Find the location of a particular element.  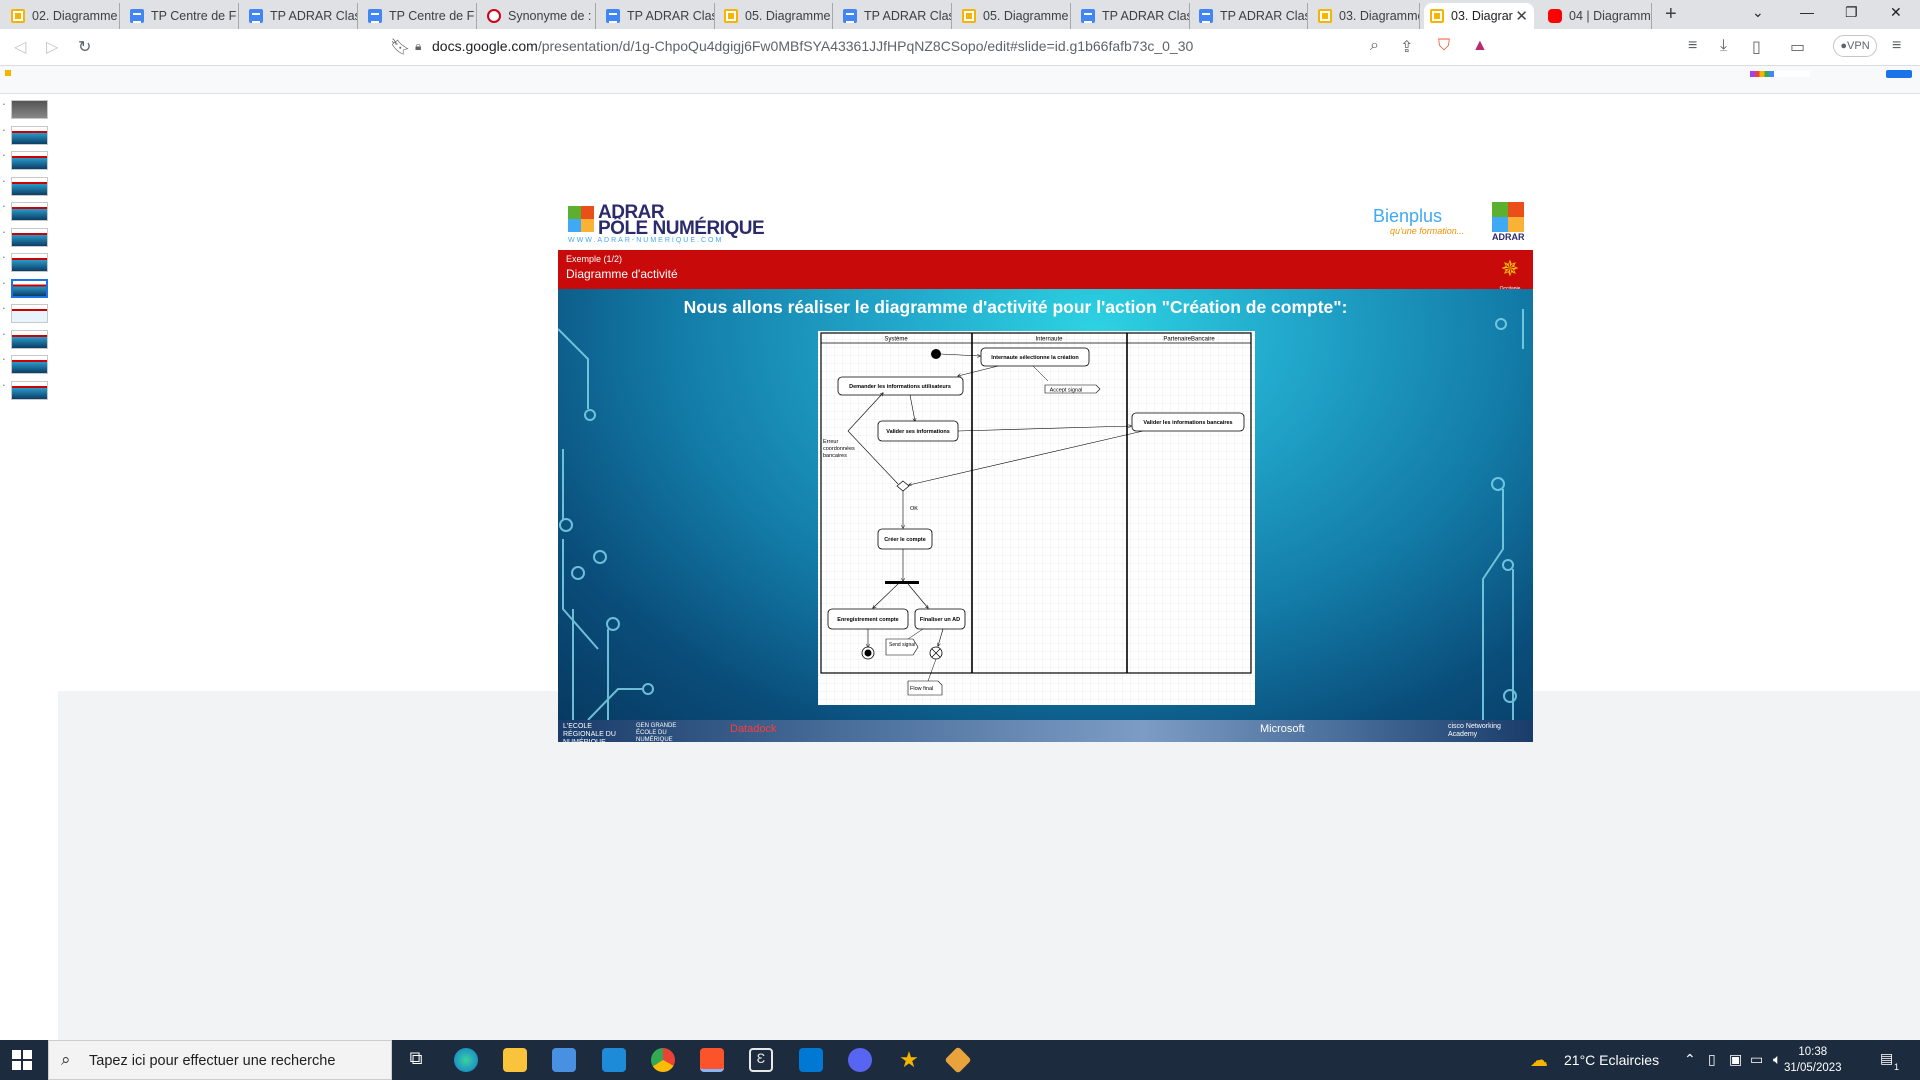

back-icon: ◁ is located at coordinates (20, 47).